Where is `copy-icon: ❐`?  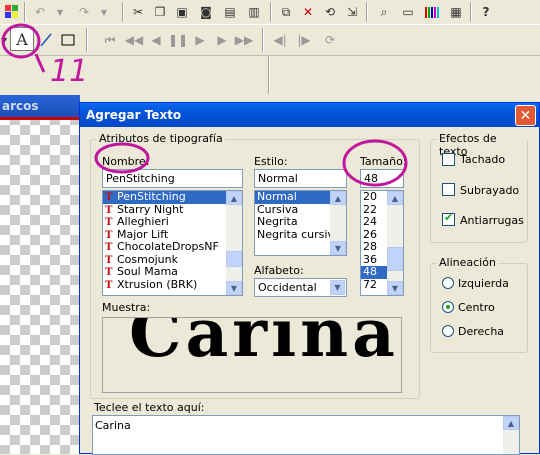
copy-icon: ❐ is located at coordinates (160, 12).